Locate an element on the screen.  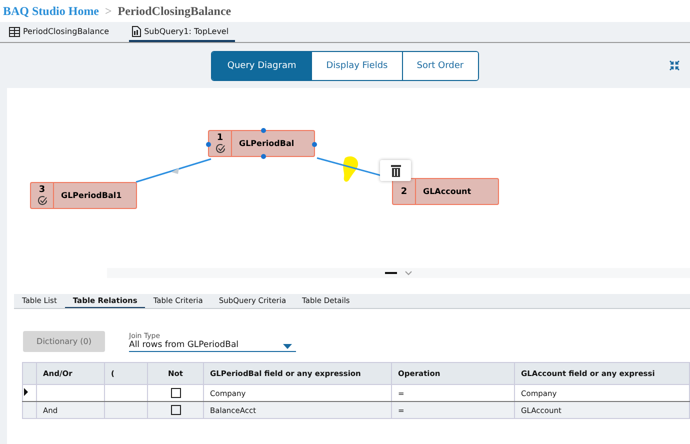
document-tab: PeriodClosingBalance is located at coordinates (61, 33).